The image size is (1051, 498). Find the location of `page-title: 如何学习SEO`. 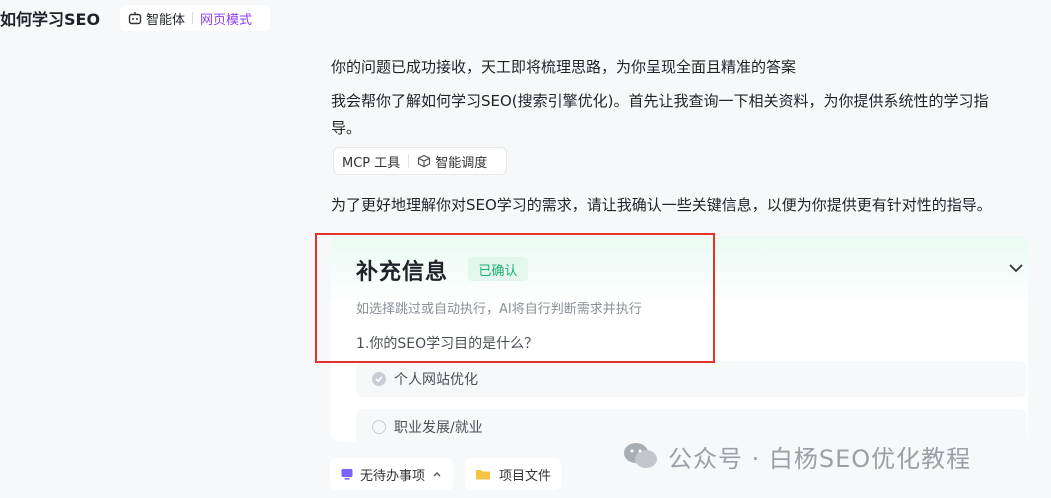

page-title: 如何学习SEO is located at coordinates (50, 19).